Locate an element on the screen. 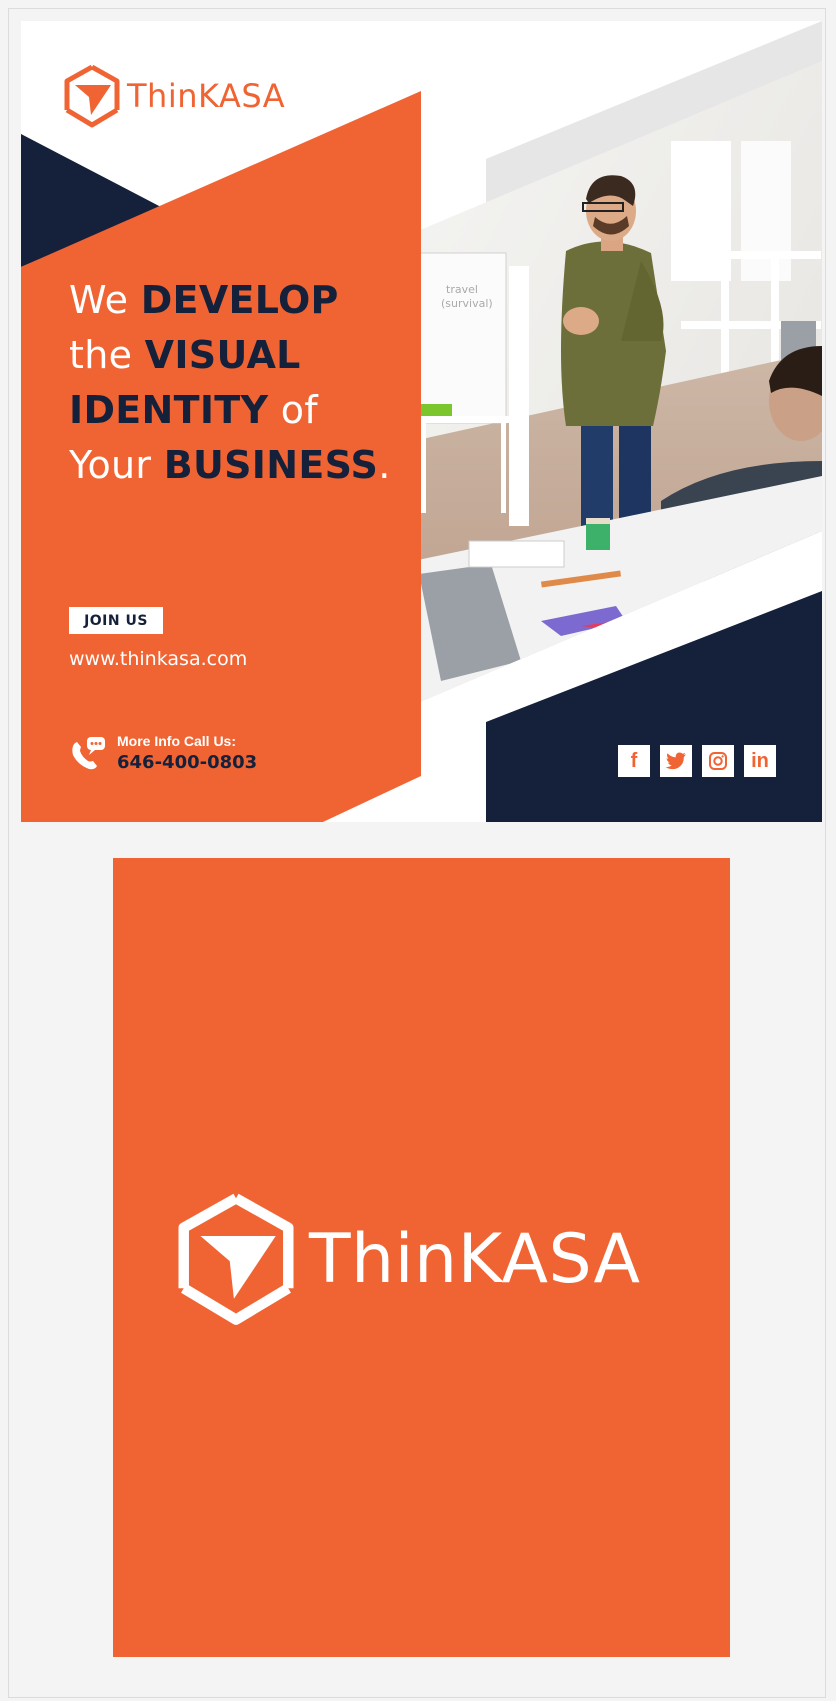 The image size is (836, 1701). brand-name-large: ThinKASA is located at coordinates (475, 1259).